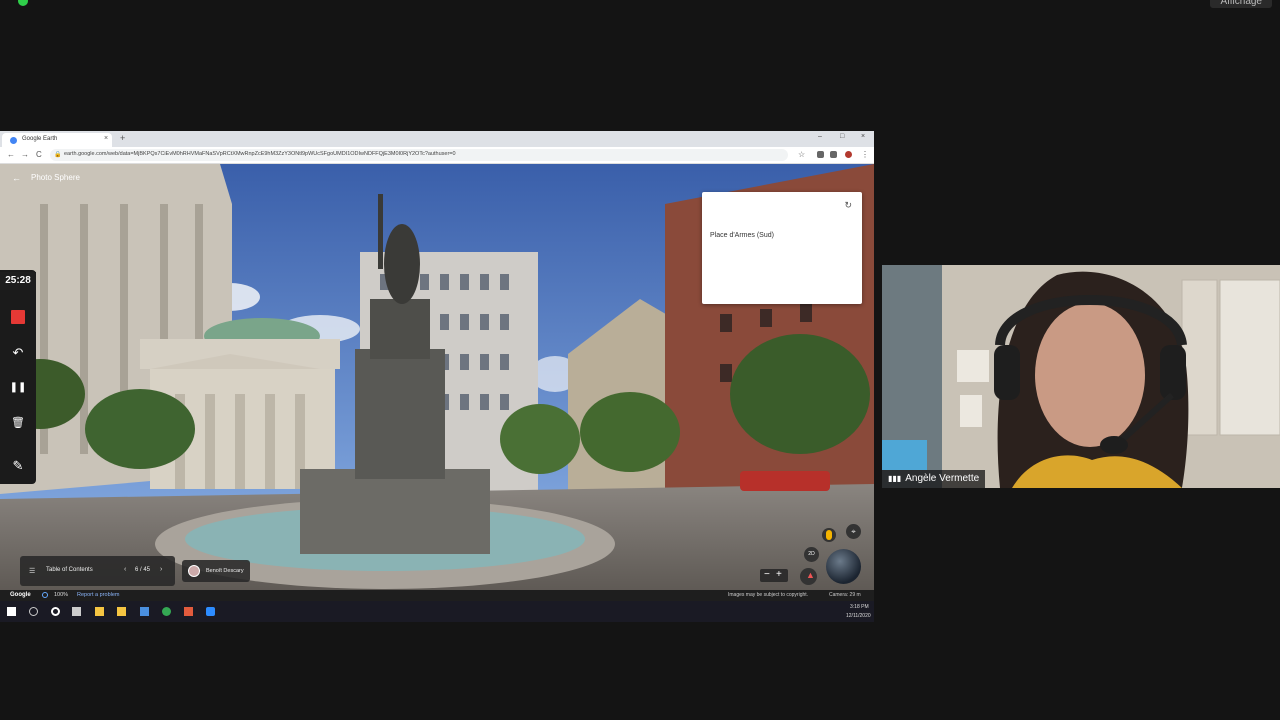 The width and height of the screenshot is (1280, 720). I want to click on tab-title: Google Earth, so click(40, 139).